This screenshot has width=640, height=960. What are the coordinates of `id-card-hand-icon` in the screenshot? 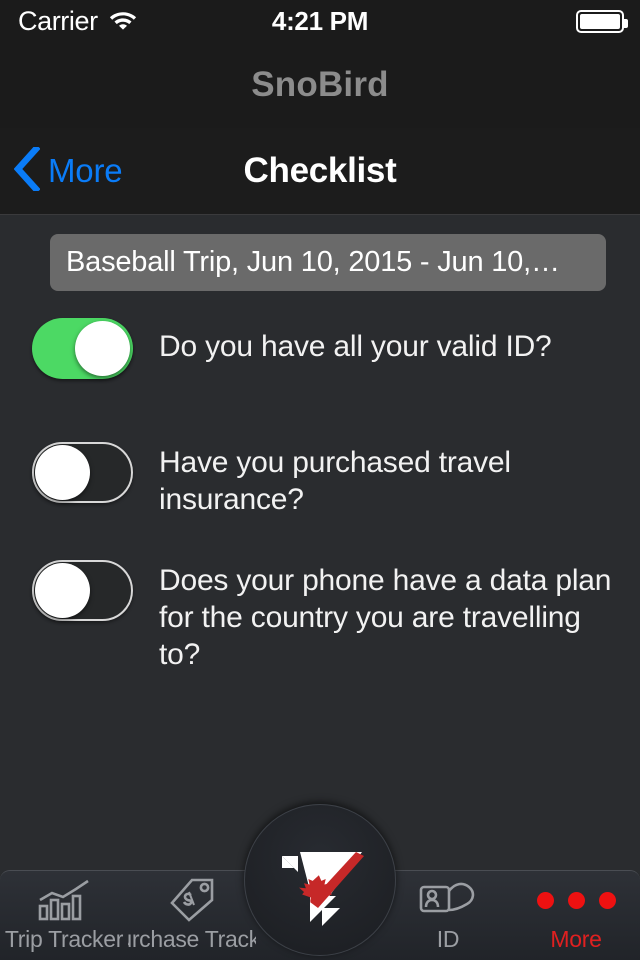 It's located at (448, 900).